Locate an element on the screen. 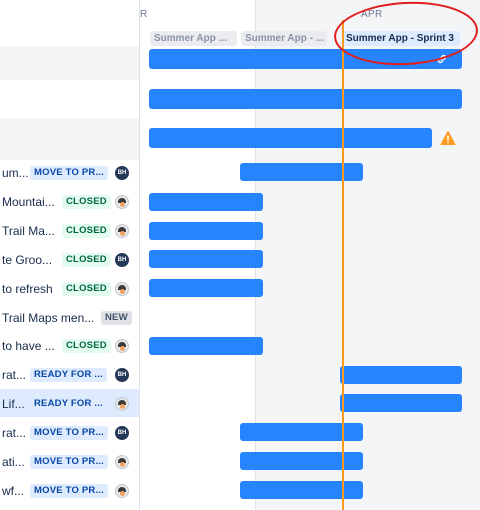 This screenshot has height=510, width=480. issue-title: to refresh is located at coordinates (27, 289).